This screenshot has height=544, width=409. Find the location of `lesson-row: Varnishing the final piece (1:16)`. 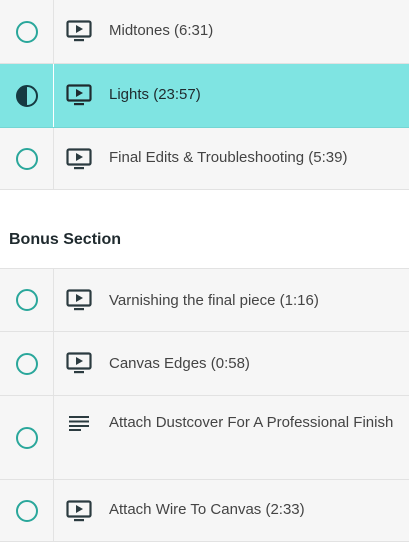

lesson-row: Varnishing the final piece (1:16) is located at coordinates (204, 300).